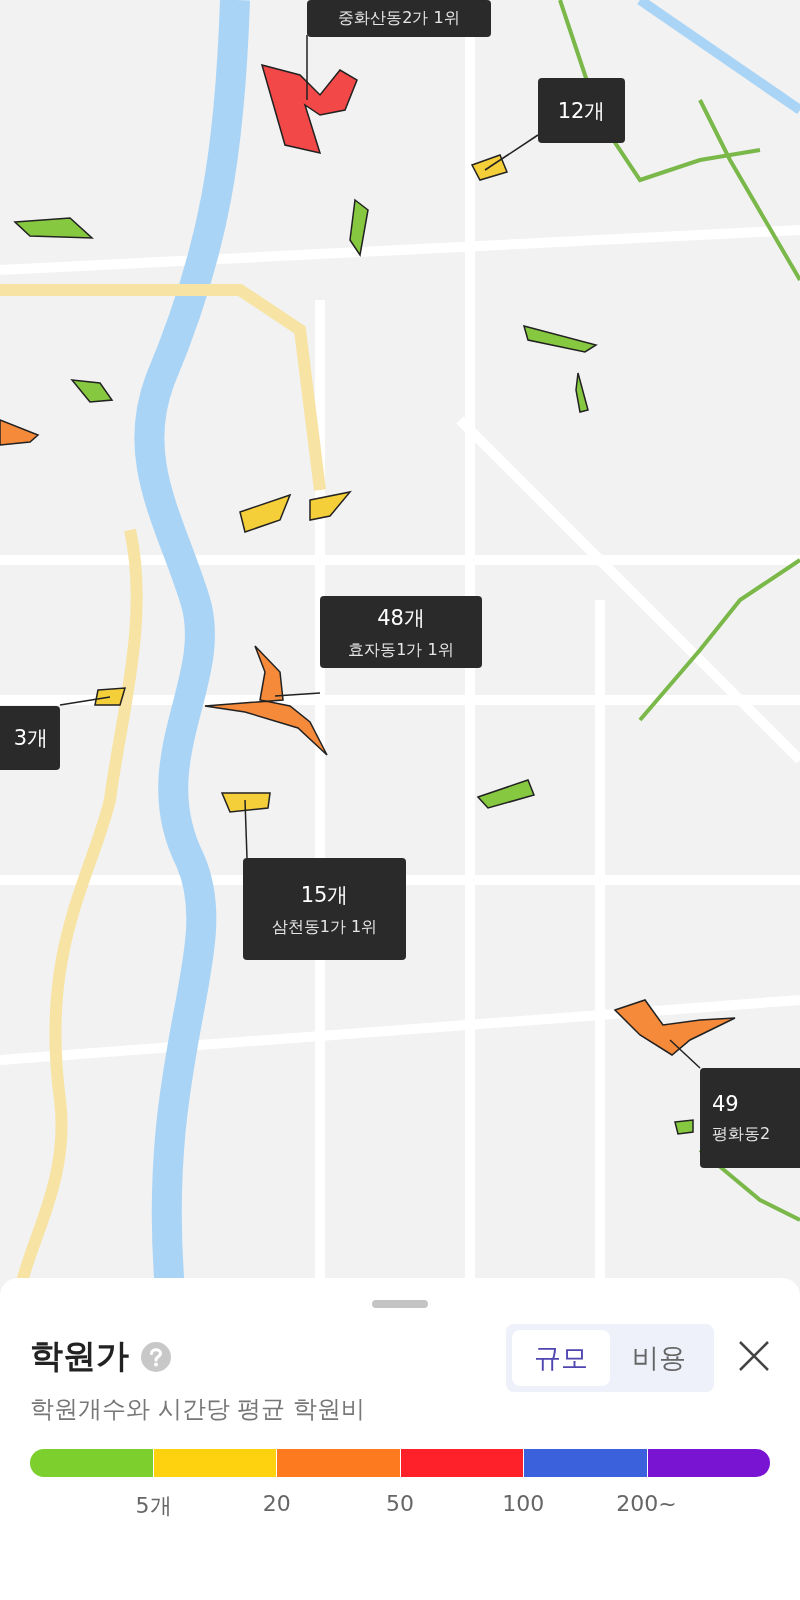 Image resolution: width=800 pixels, height=1600 pixels. Describe the element at coordinates (646, 1504) in the screenshot. I see `legend-tick-label: 200~` at that location.